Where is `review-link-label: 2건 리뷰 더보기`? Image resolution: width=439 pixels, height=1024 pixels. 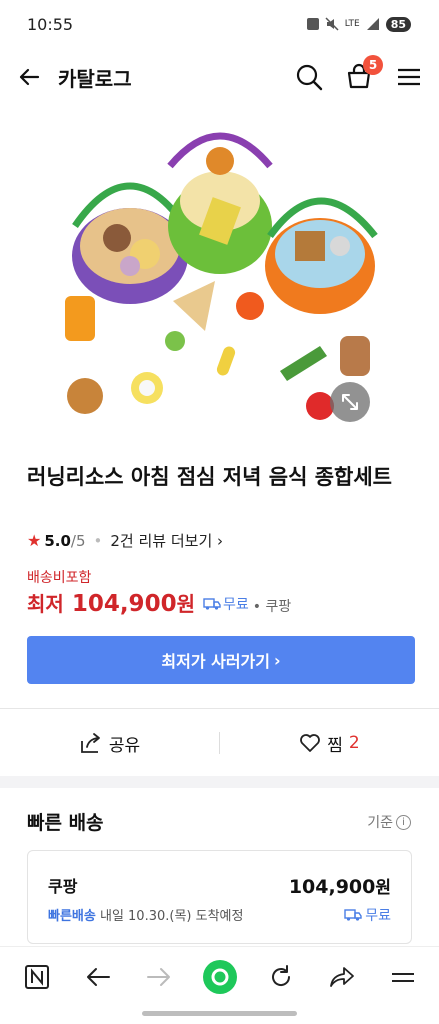 review-link-label: 2건 리뷰 더보기 is located at coordinates (161, 541).